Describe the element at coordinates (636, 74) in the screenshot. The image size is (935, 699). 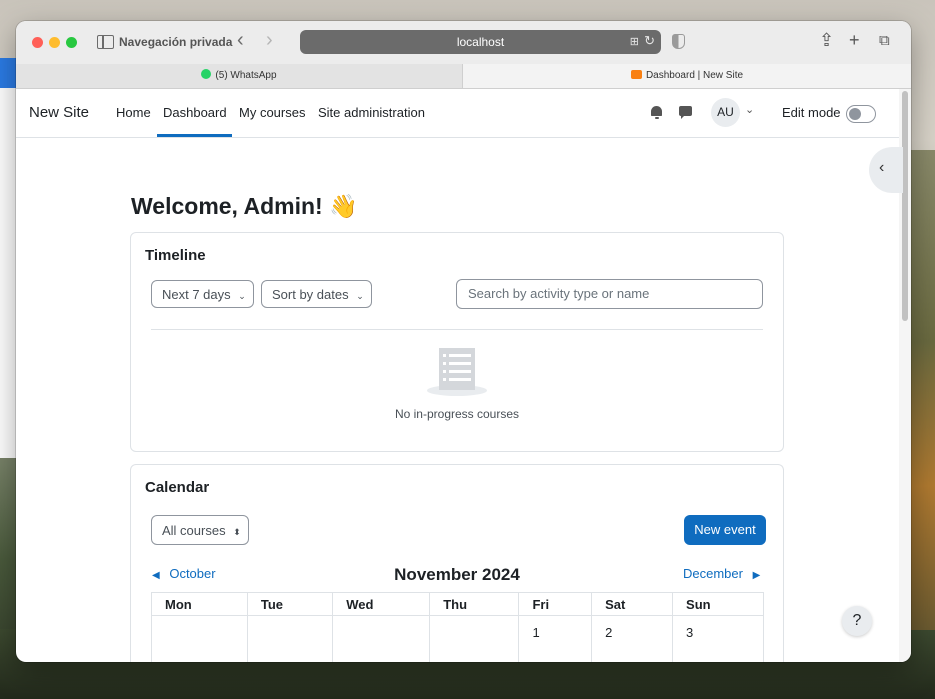
I see `moodle-icon` at that location.